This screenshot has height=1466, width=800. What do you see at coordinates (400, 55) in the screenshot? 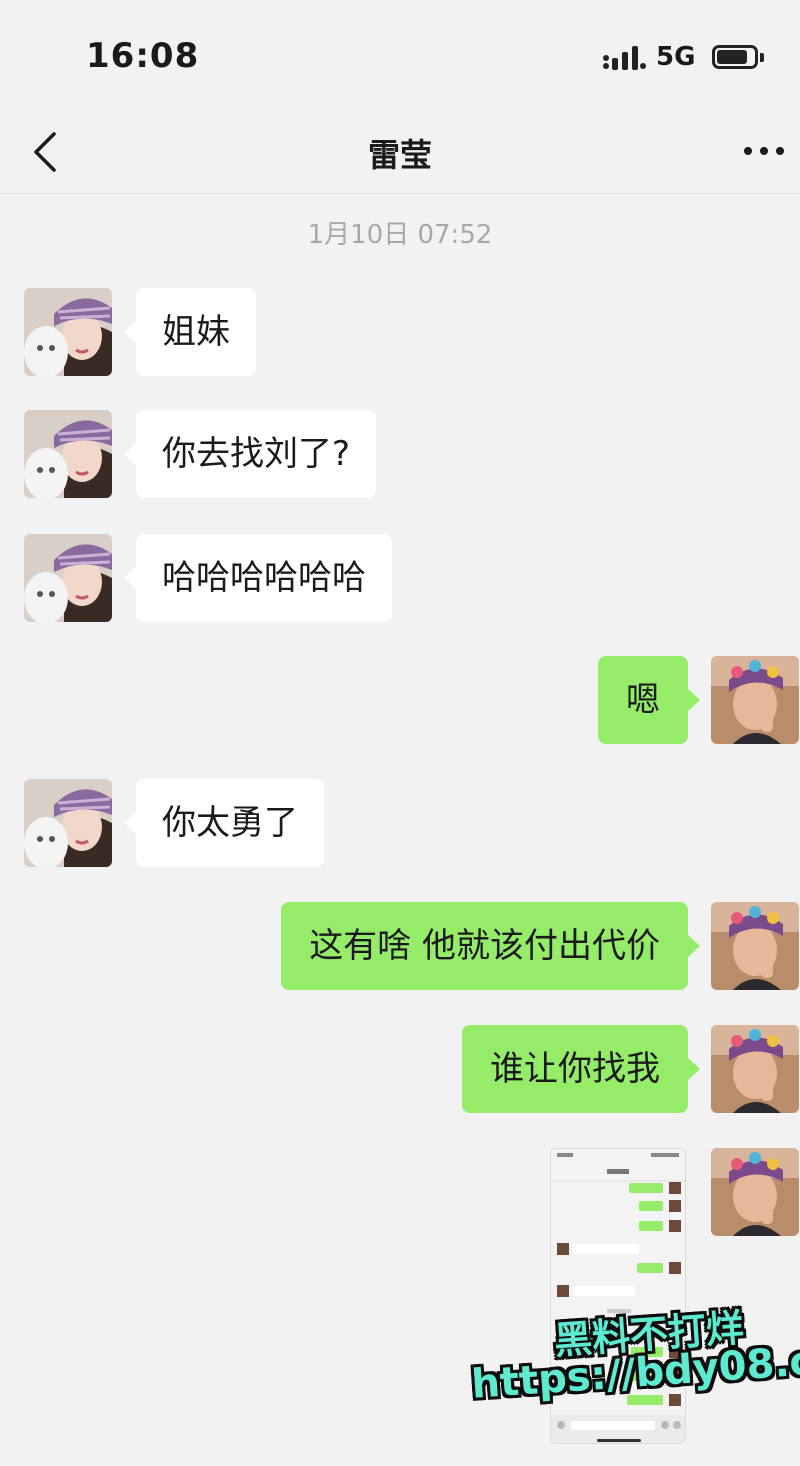
I see `status-bar: 16:08 5G` at bounding box center [400, 55].